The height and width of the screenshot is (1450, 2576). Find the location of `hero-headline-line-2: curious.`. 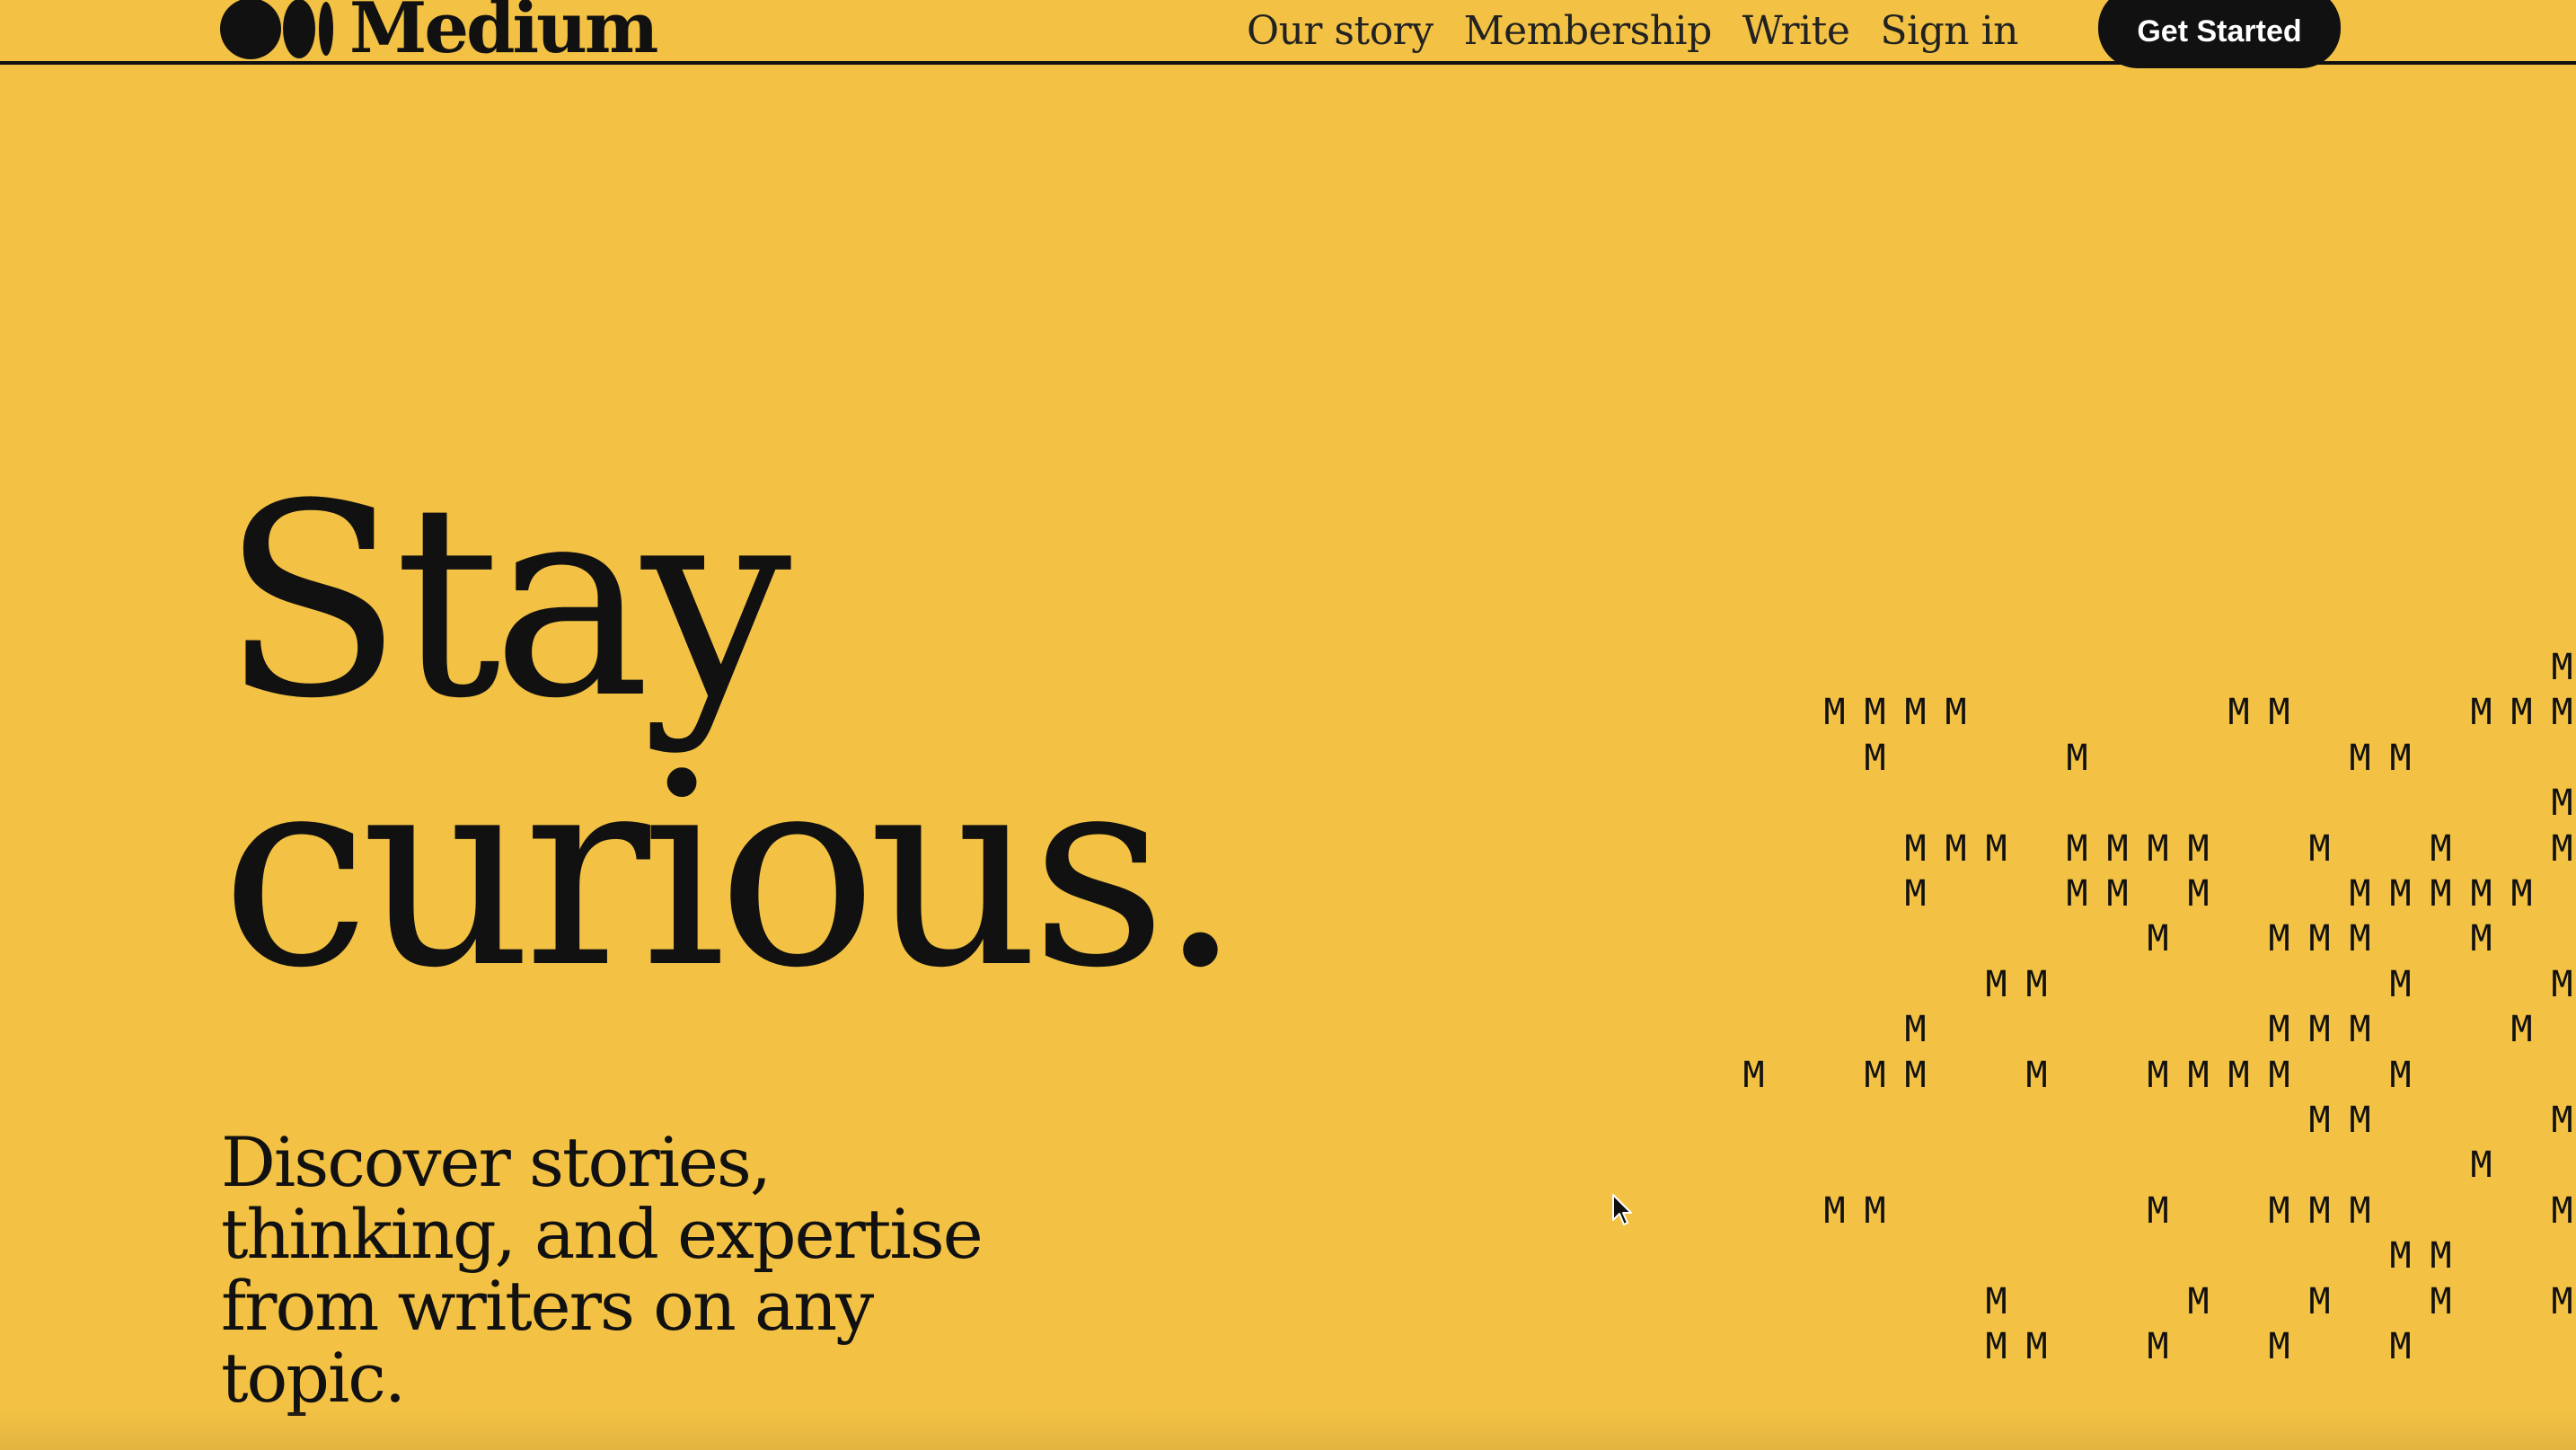

hero-headline-line-2: curious. is located at coordinates (731, 871).